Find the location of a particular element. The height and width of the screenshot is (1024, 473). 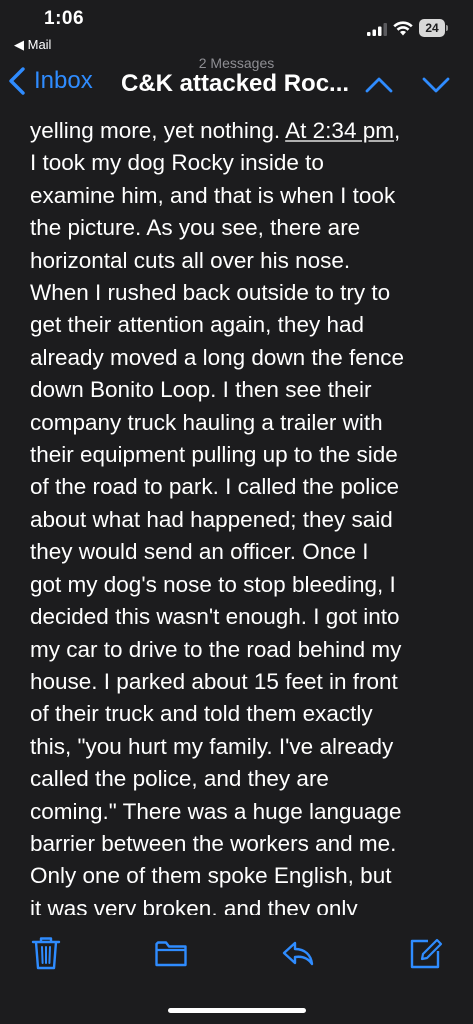

body-line: company truck hauling a trailer with is located at coordinates (206, 422).